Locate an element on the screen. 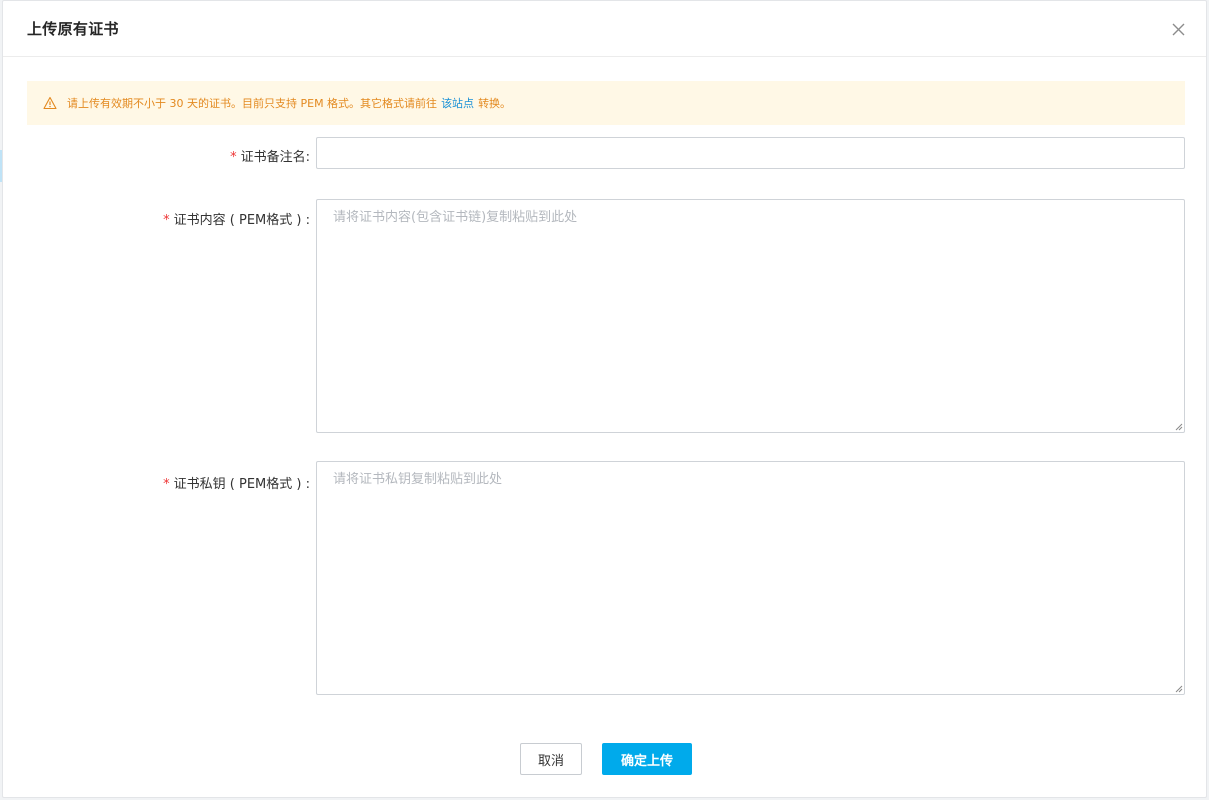 The width and height of the screenshot is (1209, 800). dialog-title: 上传原有证书 is located at coordinates (73, 29).